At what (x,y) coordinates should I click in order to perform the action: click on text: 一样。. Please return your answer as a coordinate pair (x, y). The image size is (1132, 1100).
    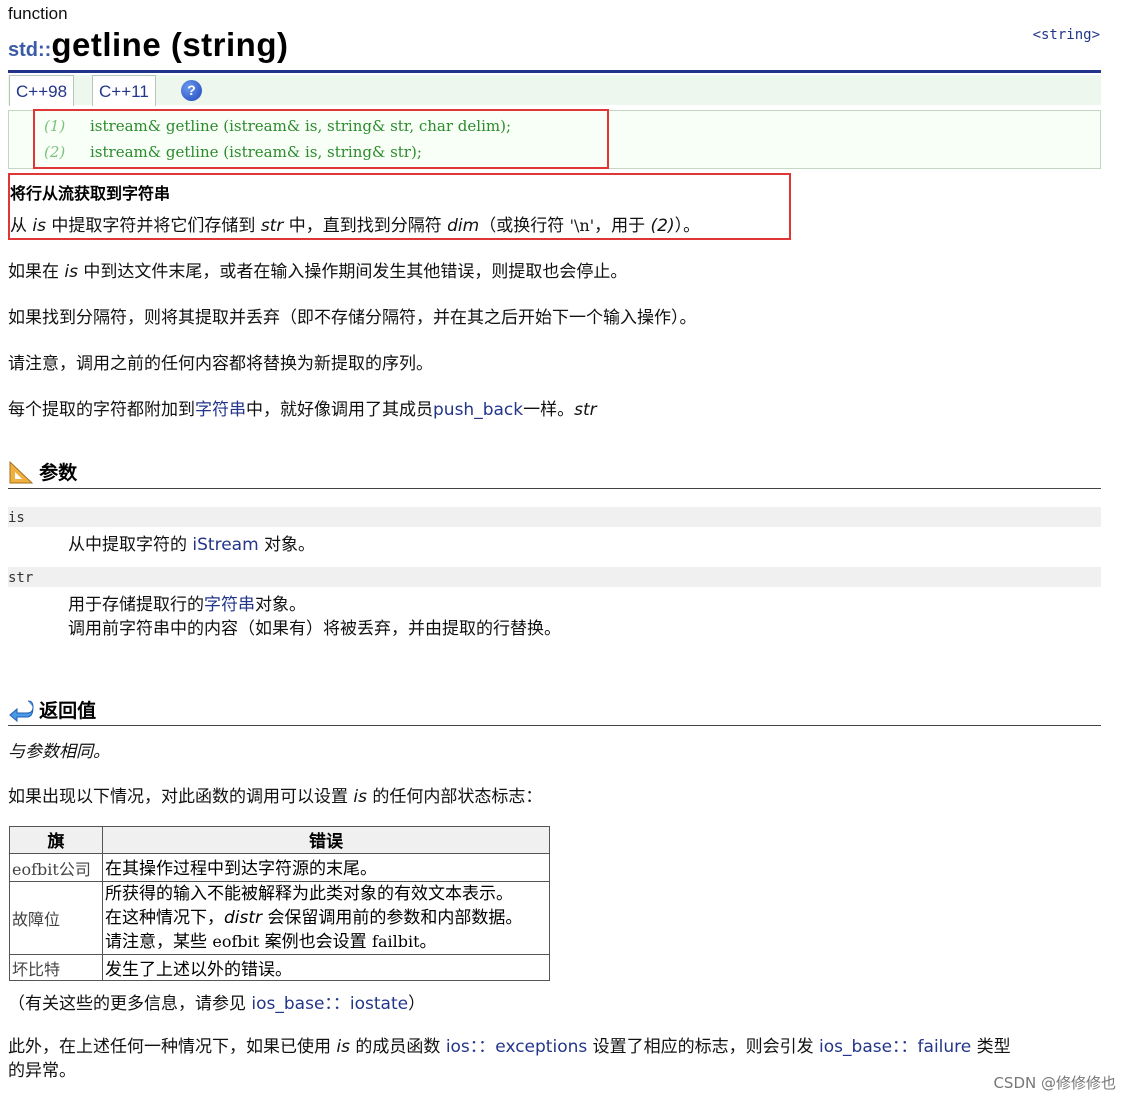
    Looking at the image, I should click on (549, 410).